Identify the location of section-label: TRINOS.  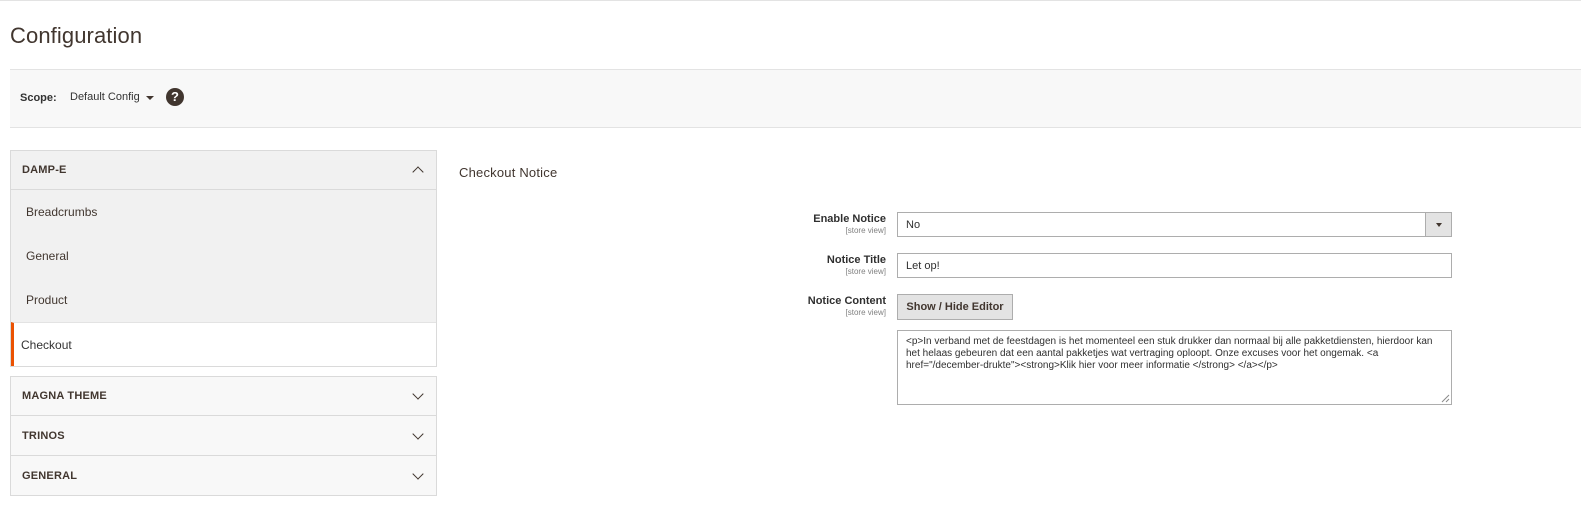
(43, 435).